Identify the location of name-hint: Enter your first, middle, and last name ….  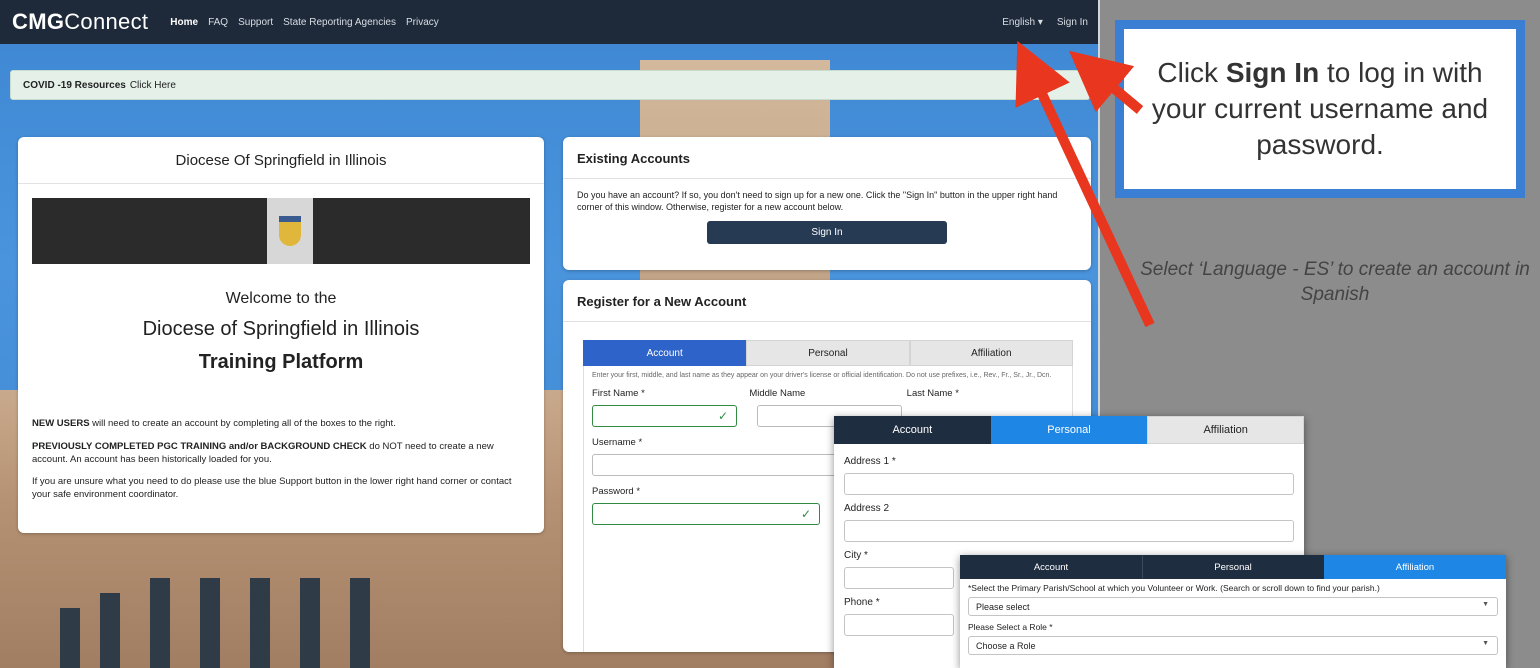
(822, 375).